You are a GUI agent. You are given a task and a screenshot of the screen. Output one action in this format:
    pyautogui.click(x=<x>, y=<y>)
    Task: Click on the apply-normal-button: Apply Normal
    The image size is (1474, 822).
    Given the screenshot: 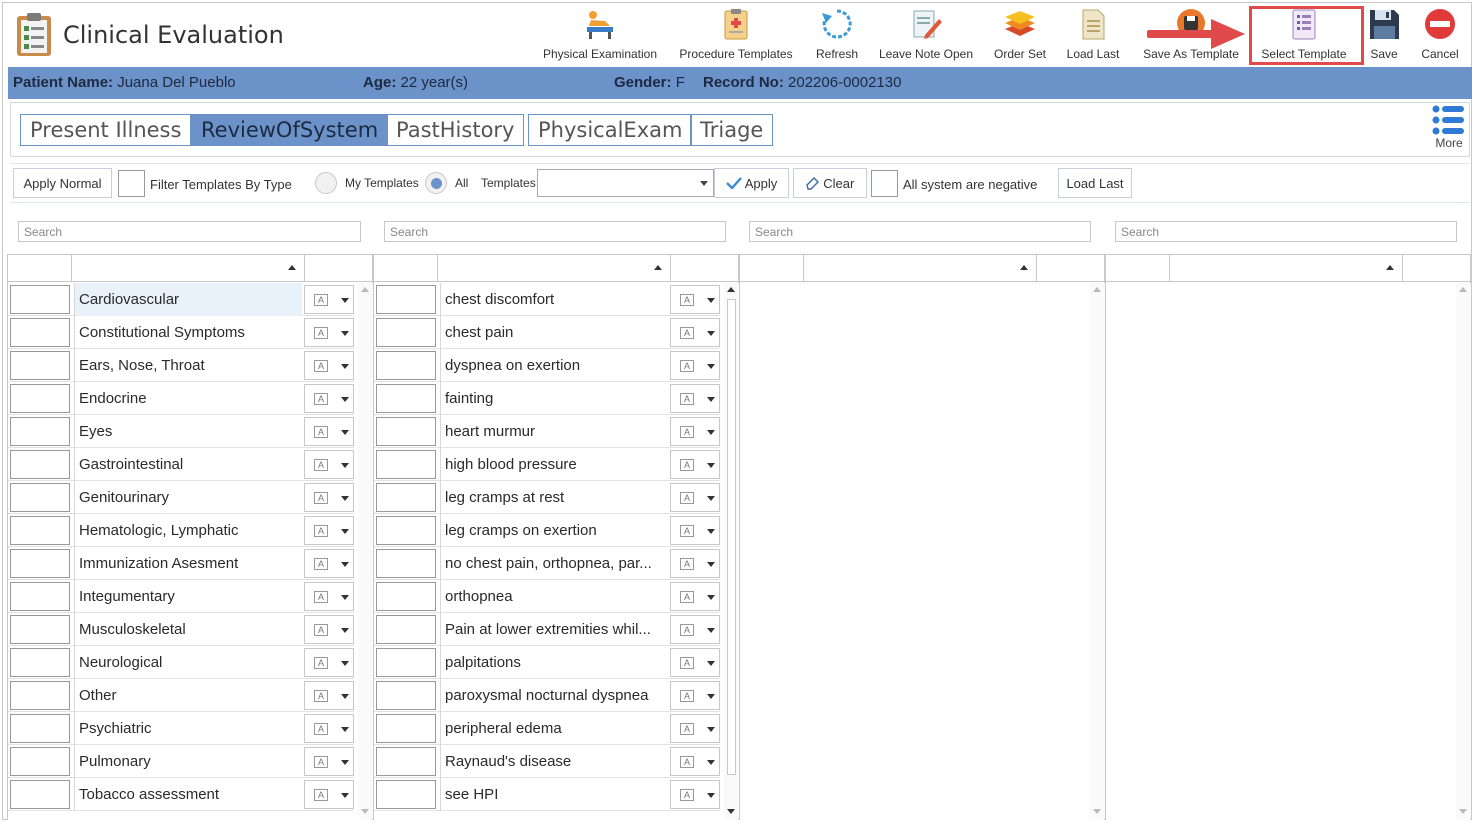 What is the action you would take?
    pyautogui.click(x=62, y=183)
    